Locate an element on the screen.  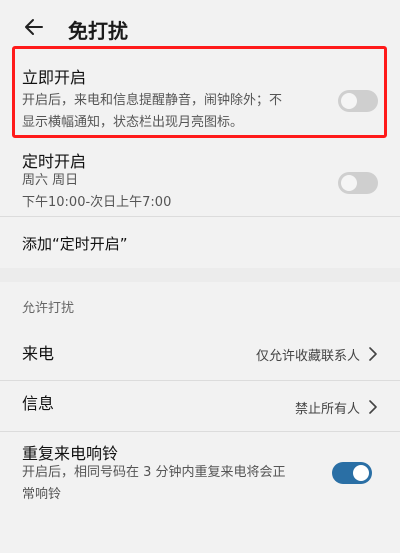
repeat-calls-title: 重复来电响铃 is located at coordinates (70, 453).